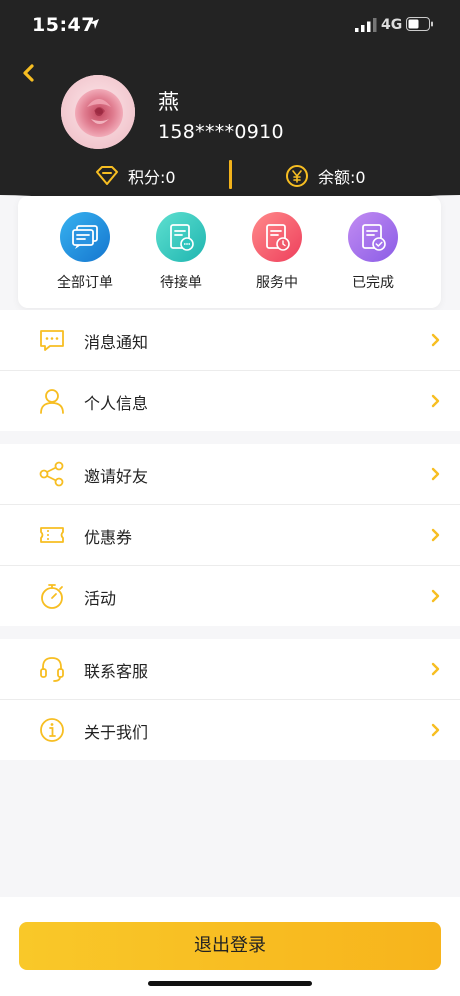 This screenshot has height=996, width=460. What do you see at coordinates (116, 732) in the screenshot?
I see `menu-item-label: 关于我们` at bounding box center [116, 732].